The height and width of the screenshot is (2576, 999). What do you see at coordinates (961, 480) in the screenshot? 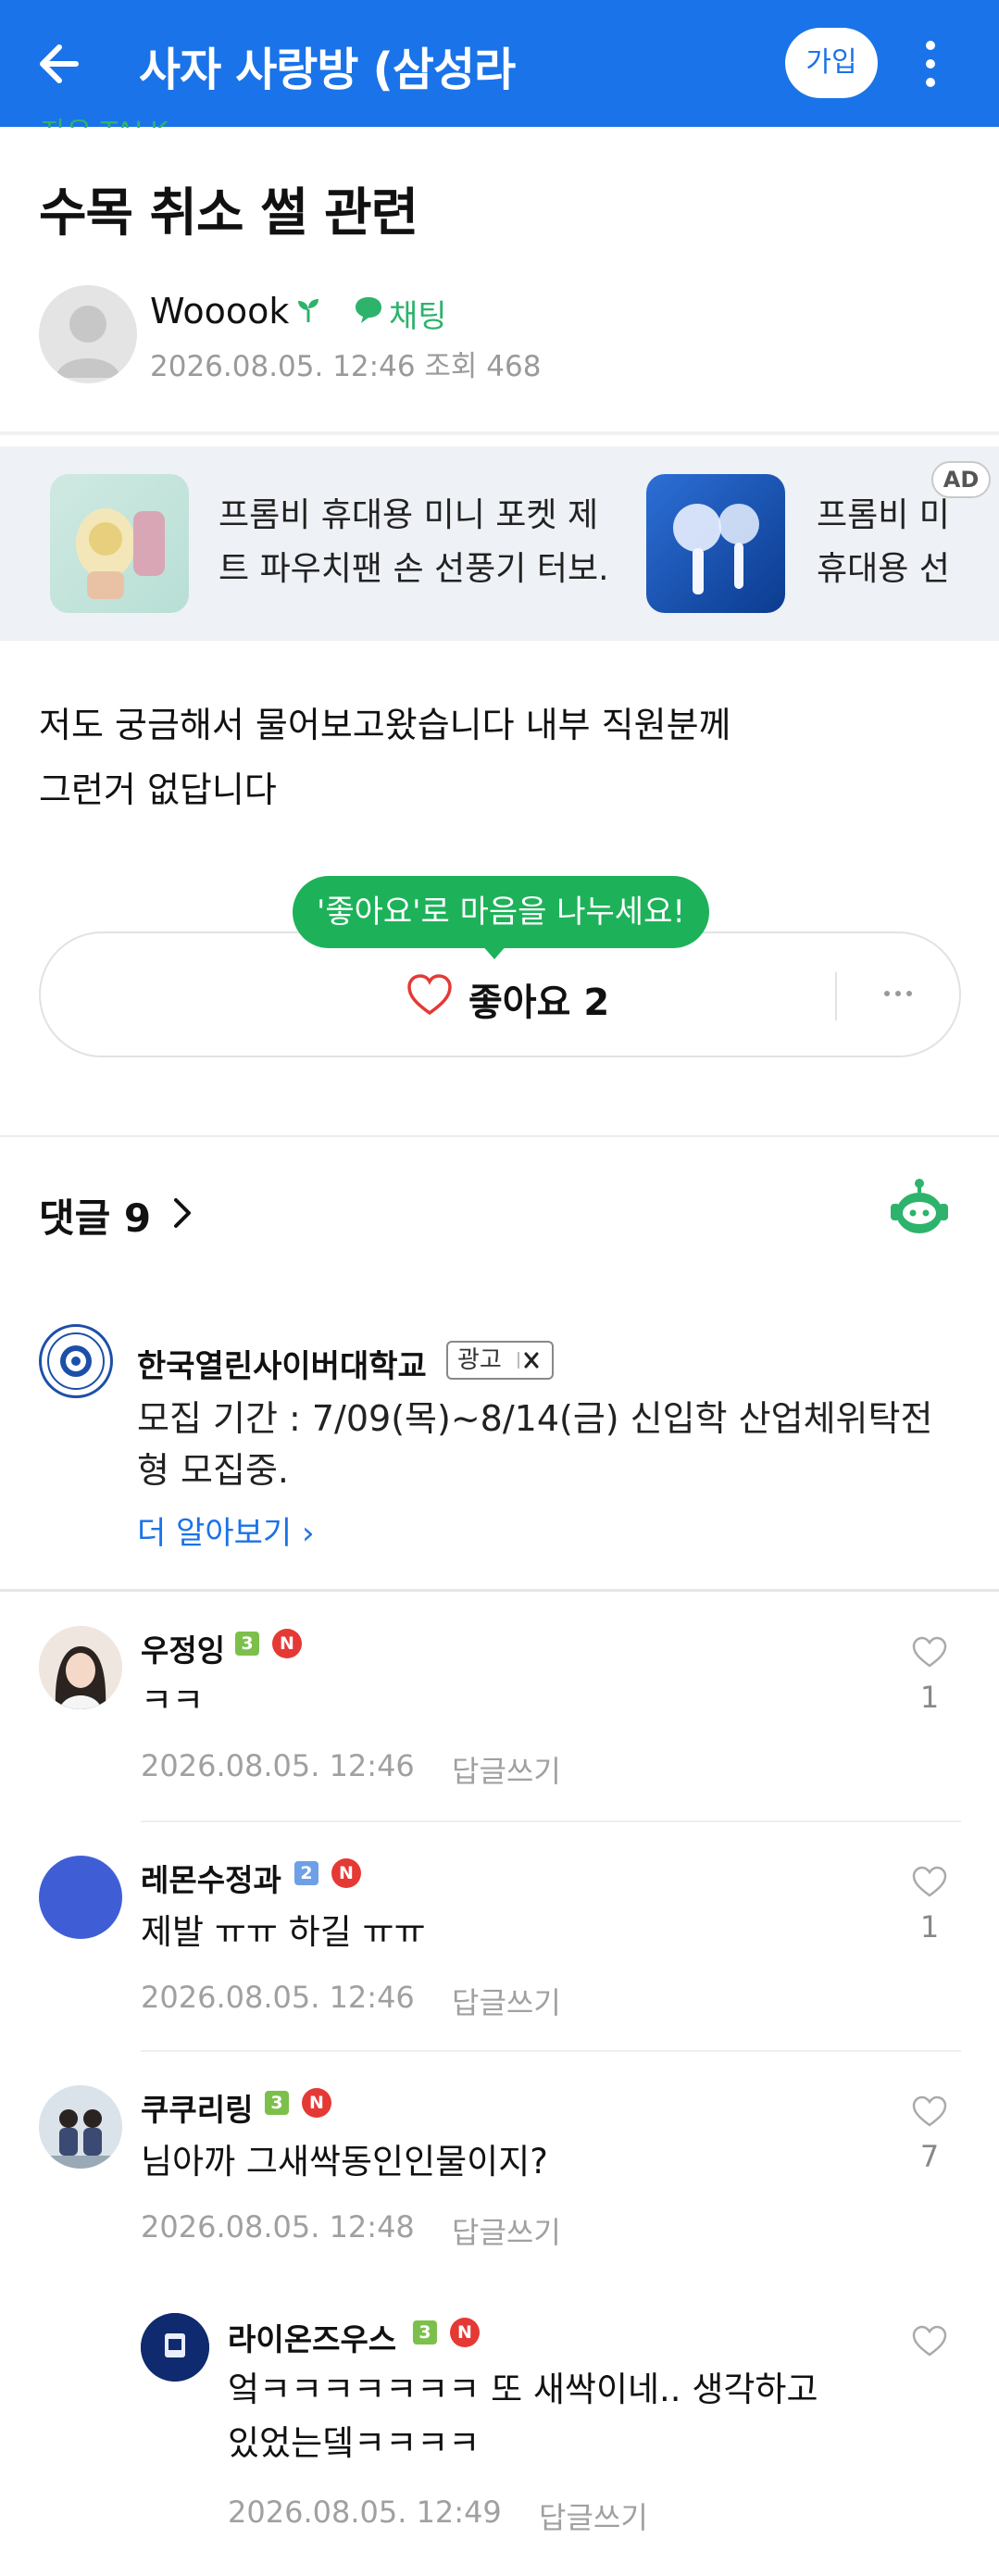
I see `ad-badge: AD` at bounding box center [961, 480].